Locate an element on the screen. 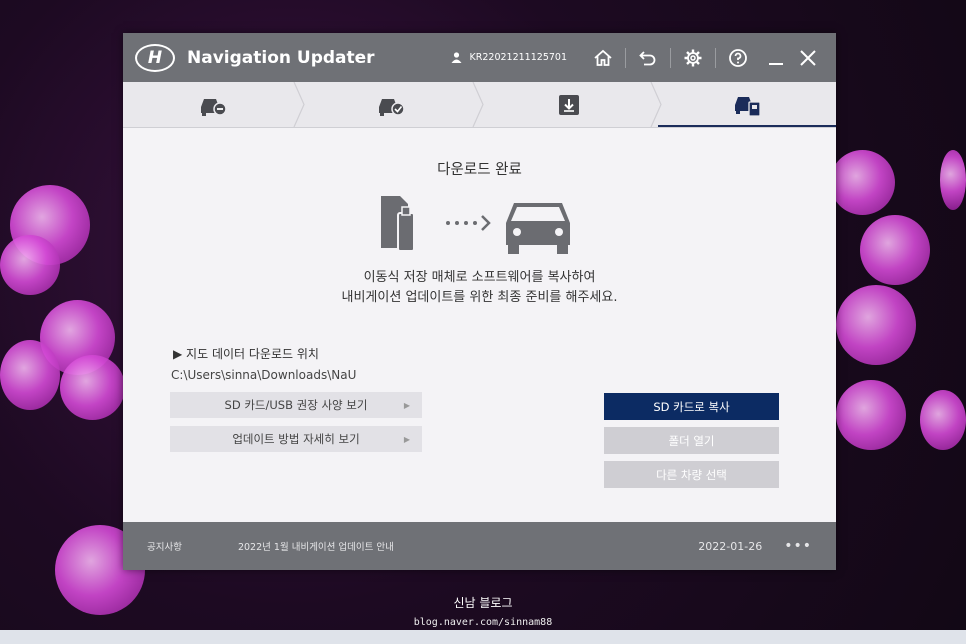 The width and height of the screenshot is (966, 644). message-line-1: 이동식 저장 매체로 소프트웨어를 복사하여 is located at coordinates (479, 277).